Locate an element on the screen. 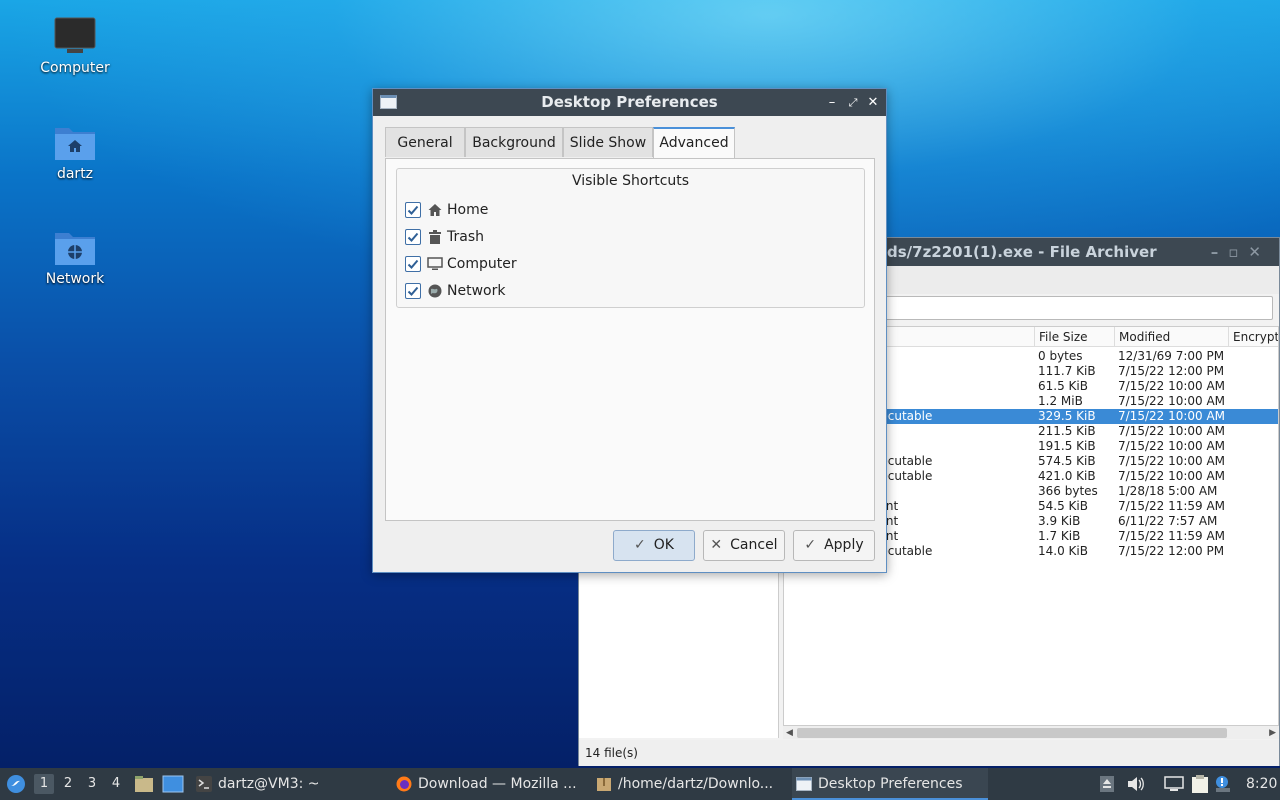 This screenshot has height=800, width=1280. cell-size: 211.5 KiB is located at coordinates (1067, 431).